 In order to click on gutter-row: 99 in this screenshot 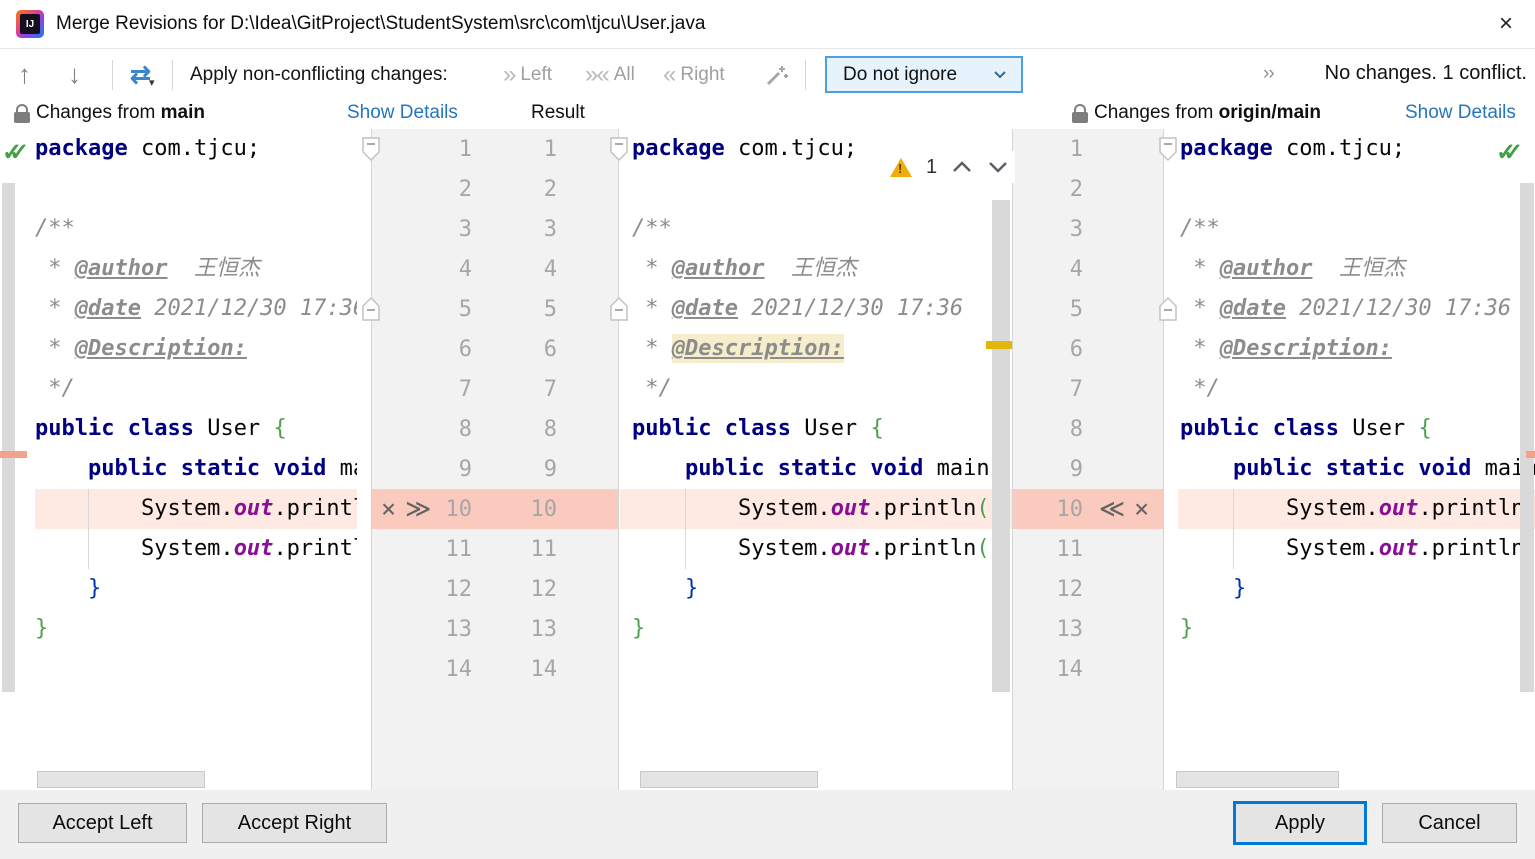, I will do `click(495, 469)`.